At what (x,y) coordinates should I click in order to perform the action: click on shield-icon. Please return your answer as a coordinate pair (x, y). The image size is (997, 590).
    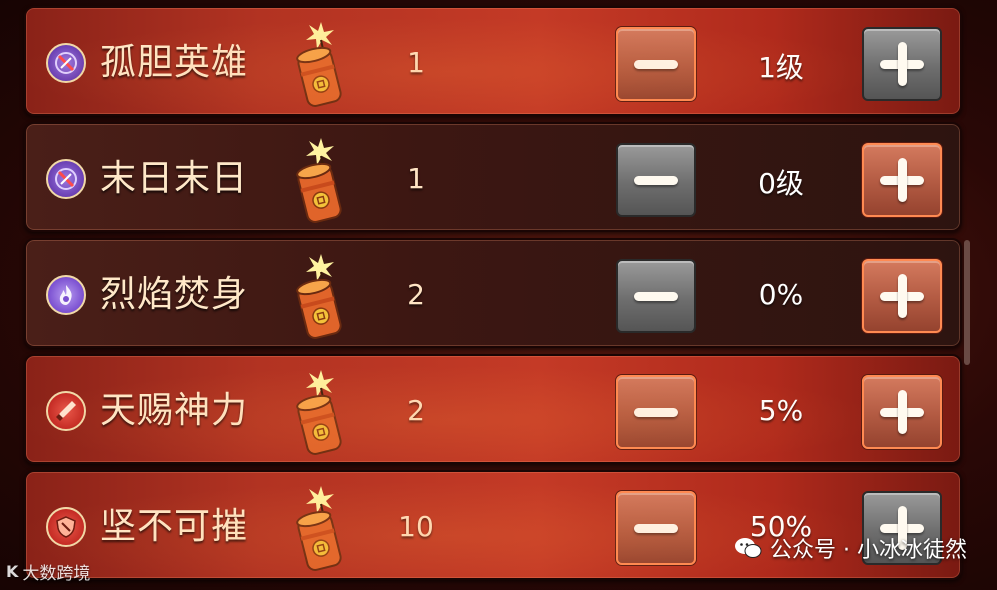
    Looking at the image, I should click on (66, 527).